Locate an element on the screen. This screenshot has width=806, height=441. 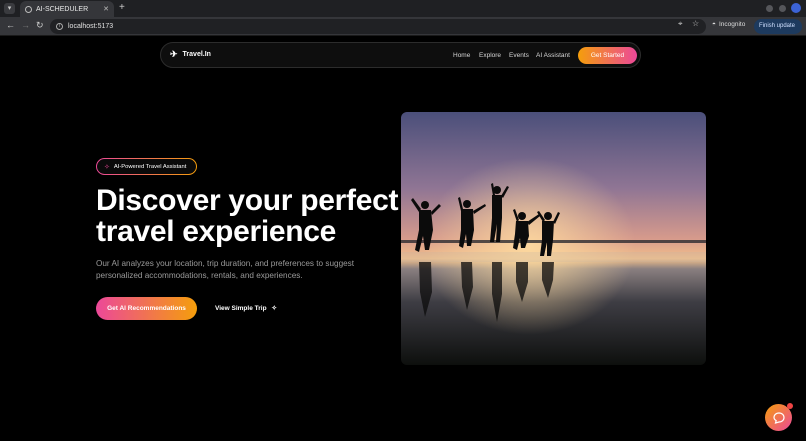
new-tab-button: + is located at coordinates (122, 7).